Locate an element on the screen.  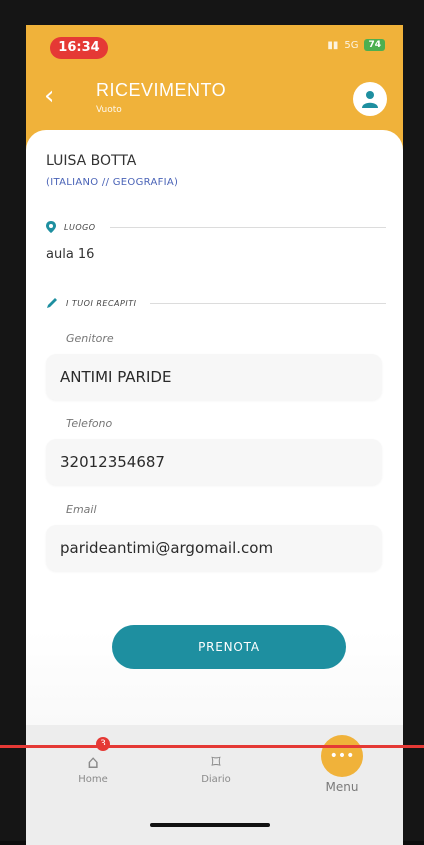
email-field: parideantimi@argomail.com is located at coordinates (214, 548).